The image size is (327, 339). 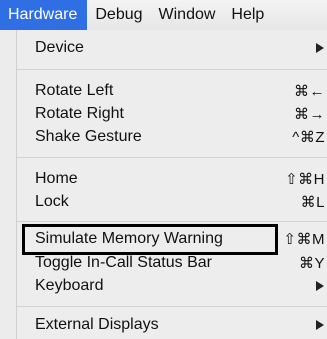 What do you see at coordinates (309, 114) in the screenshot?
I see `shortcut-label: ⌘→` at bounding box center [309, 114].